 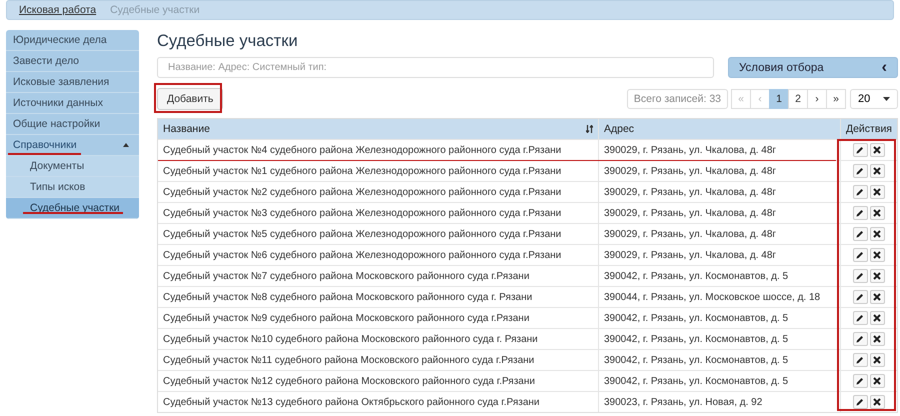 What do you see at coordinates (719, 402) in the screenshot?
I see `table-cell: 390023, г. Рязань, ул. Новая, д. 92` at bounding box center [719, 402].